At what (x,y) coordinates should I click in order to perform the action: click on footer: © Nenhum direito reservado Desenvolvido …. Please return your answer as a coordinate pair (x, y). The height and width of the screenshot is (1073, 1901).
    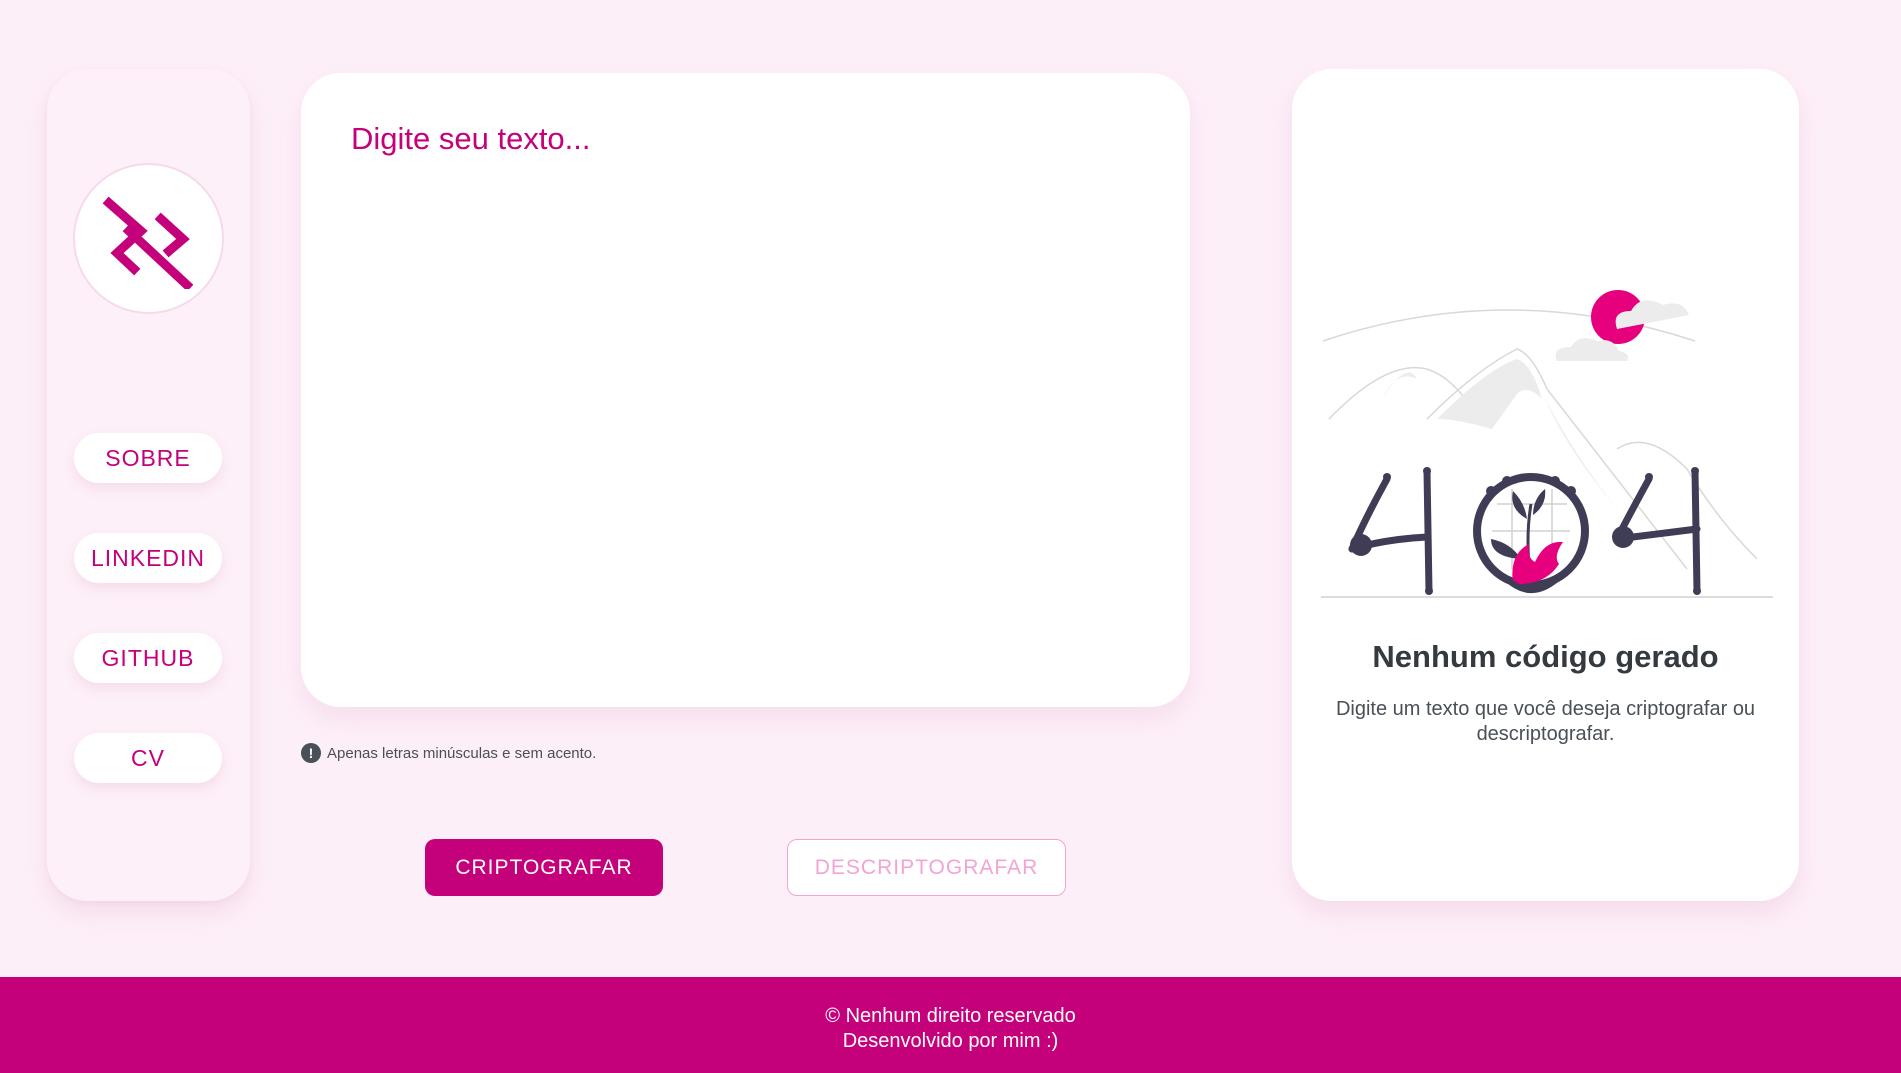
    Looking at the image, I should click on (950, 1025).